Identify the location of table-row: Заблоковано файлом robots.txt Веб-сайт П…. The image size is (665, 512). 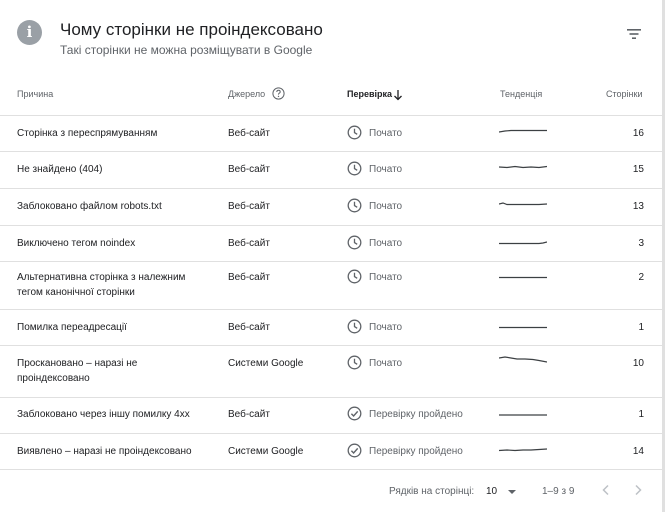
(331, 207).